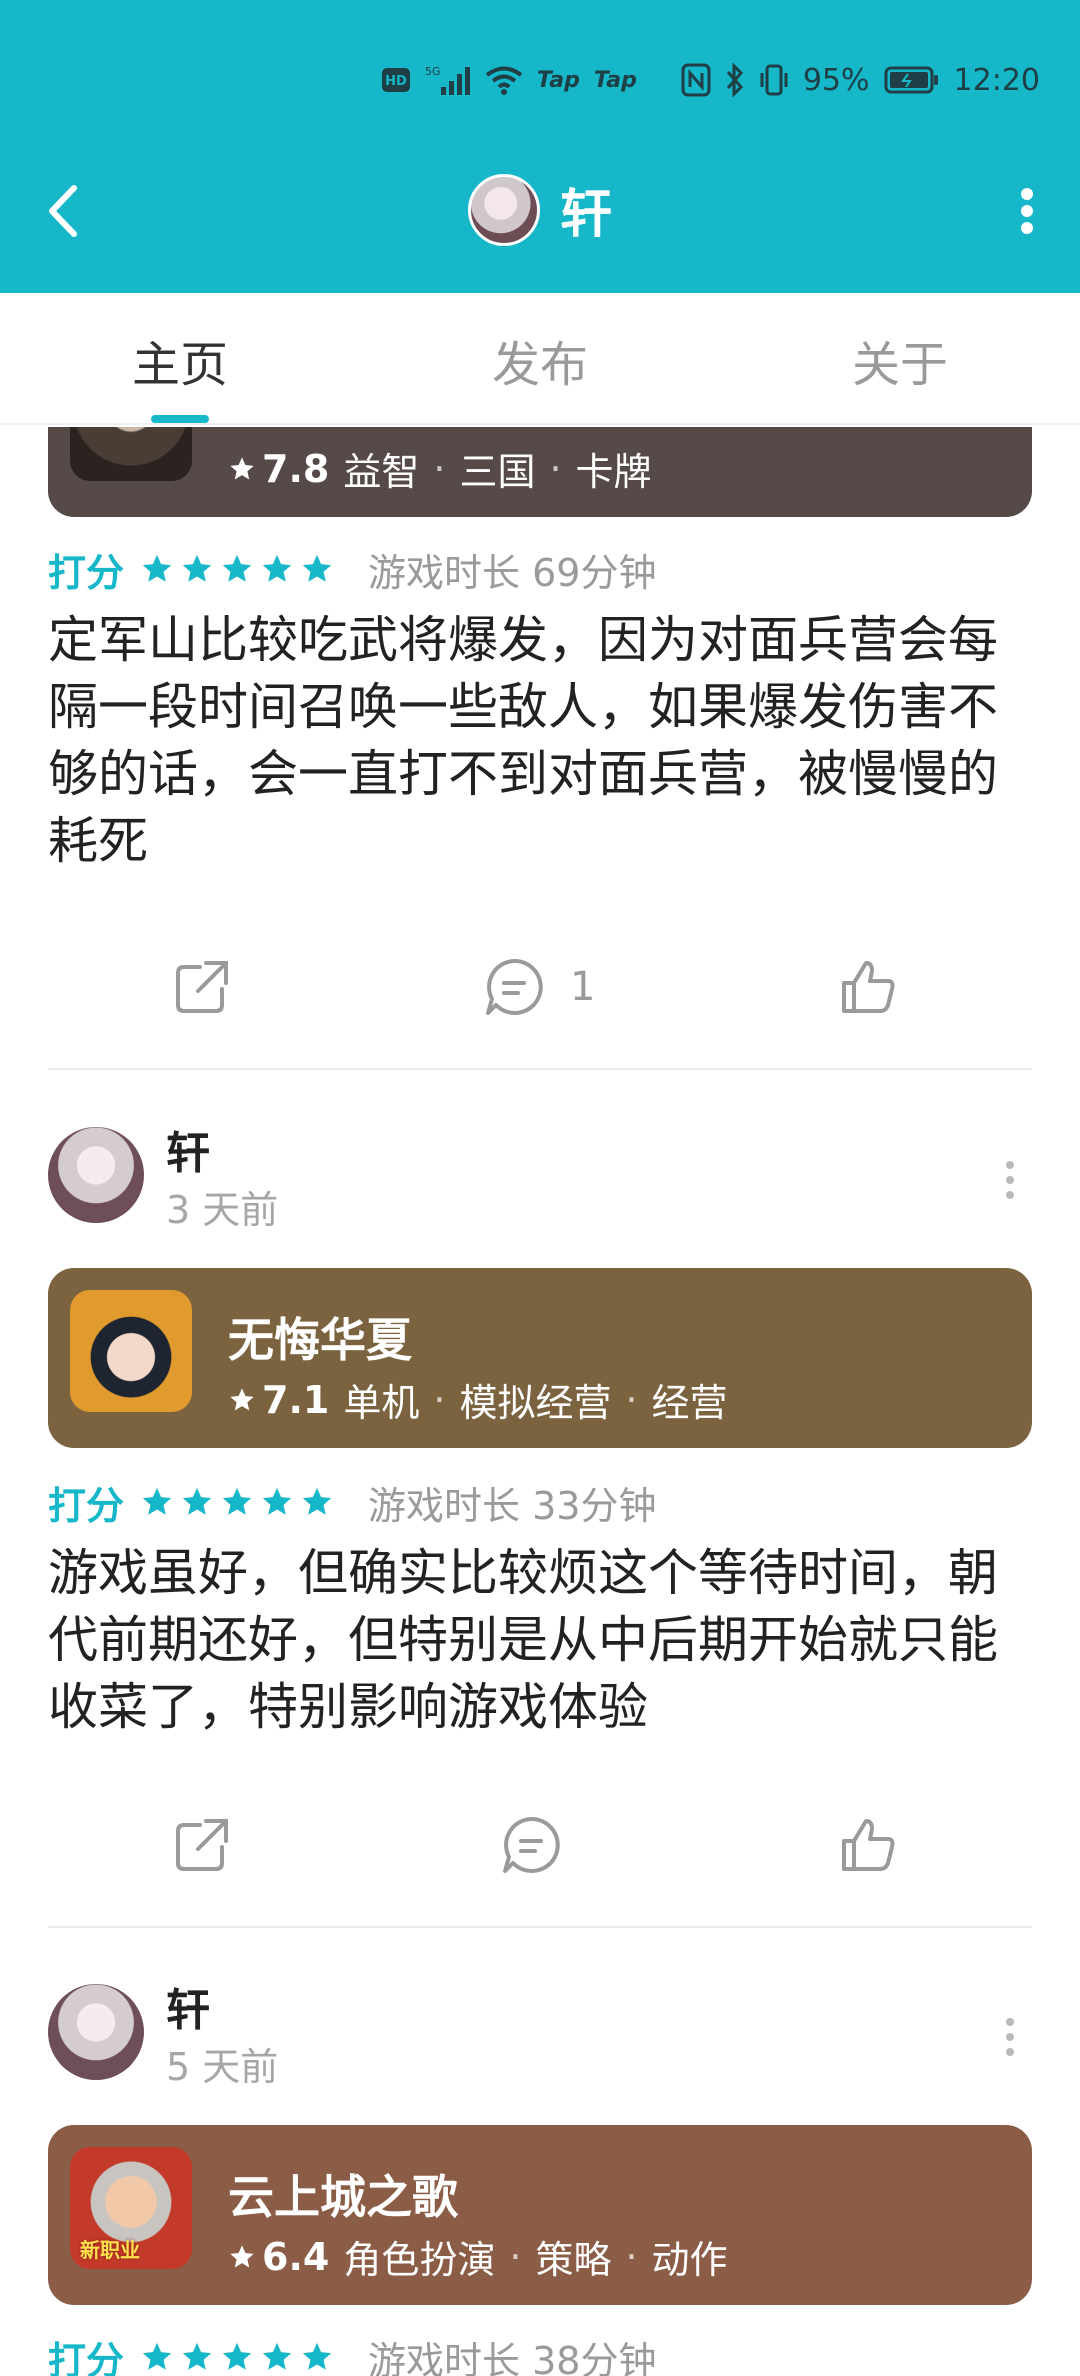  What do you see at coordinates (912, 80) in the screenshot?
I see `battery-icon` at bounding box center [912, 80].